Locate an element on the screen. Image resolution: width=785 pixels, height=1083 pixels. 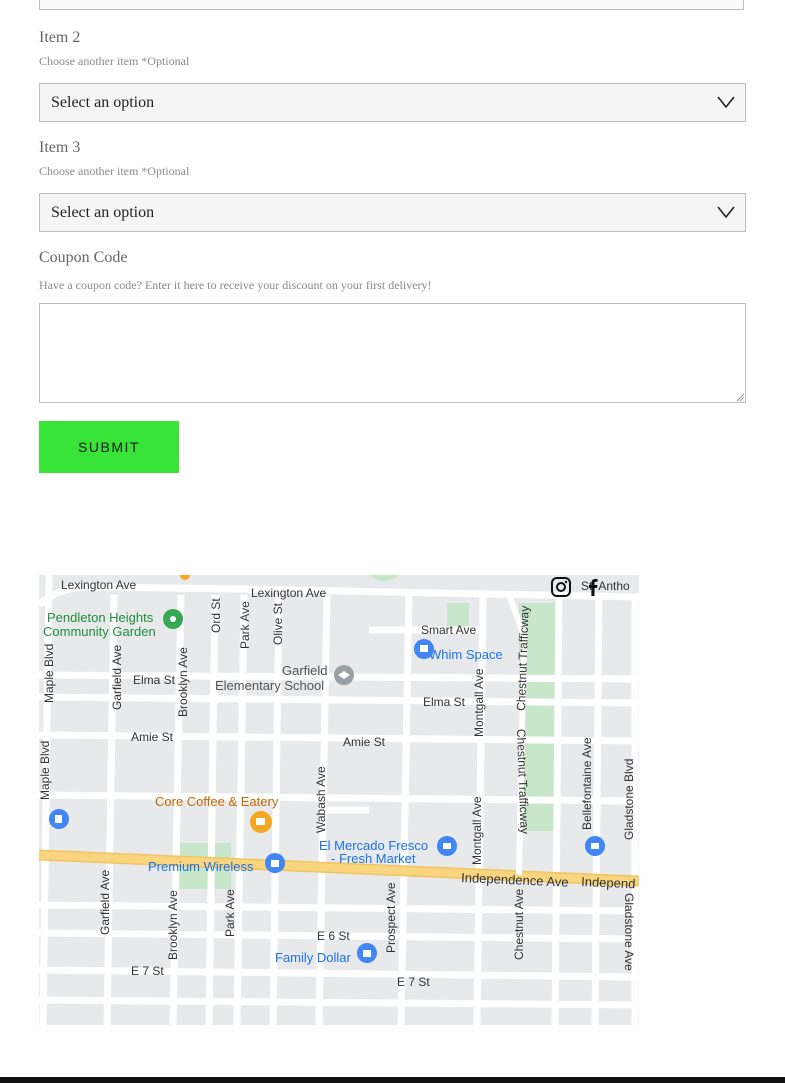
place-label: Community Garden is located at coordinates (99, 631).